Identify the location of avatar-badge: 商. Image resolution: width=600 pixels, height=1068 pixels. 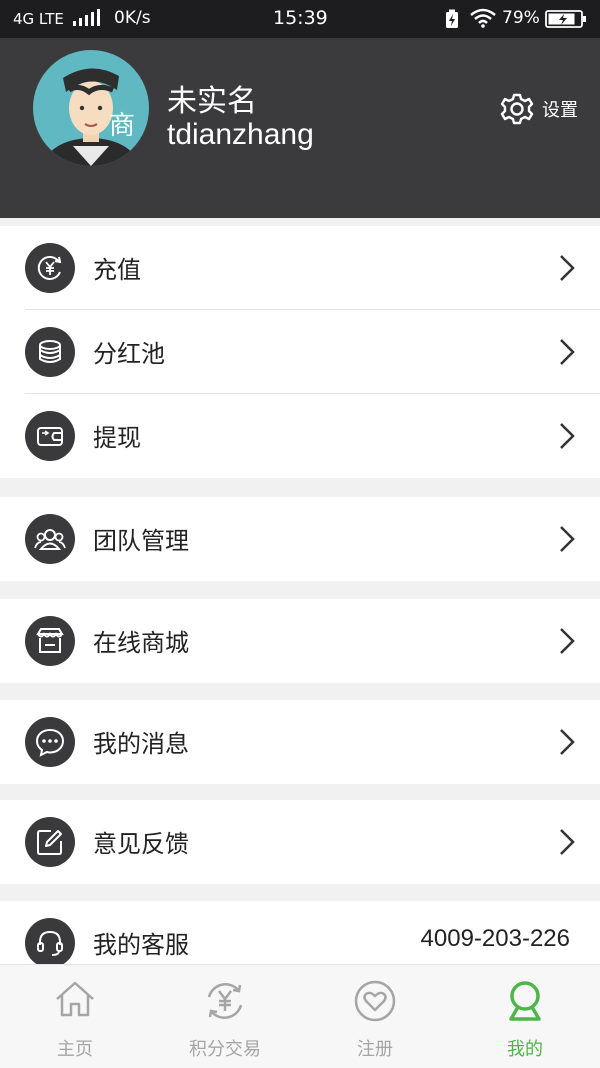
(122, 126).